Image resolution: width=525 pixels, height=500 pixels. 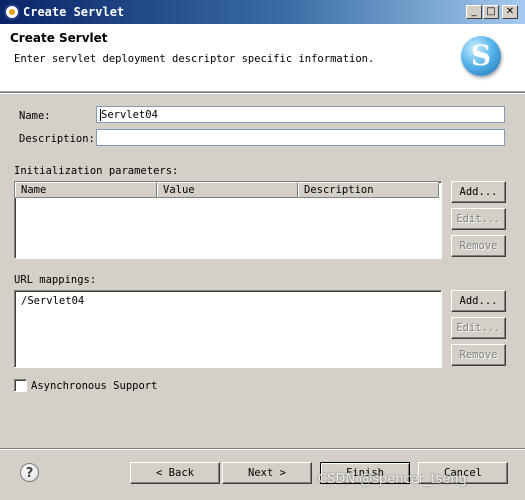 What do you see at coordinates (94, 386) in the screenshot?
I see `async-support-label: Asynchronous Support` at bounding box center [94, 386].